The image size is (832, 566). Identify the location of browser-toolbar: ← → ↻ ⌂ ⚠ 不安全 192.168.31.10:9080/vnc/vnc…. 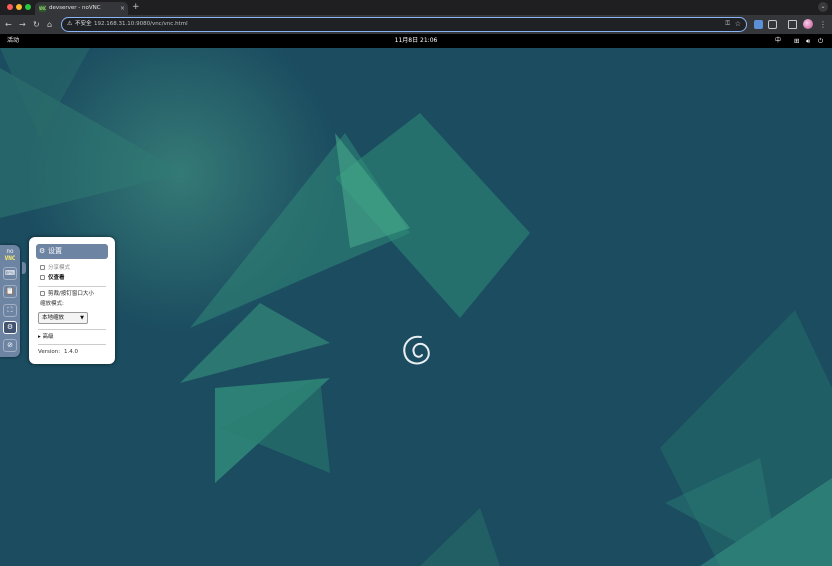
(416, 24).